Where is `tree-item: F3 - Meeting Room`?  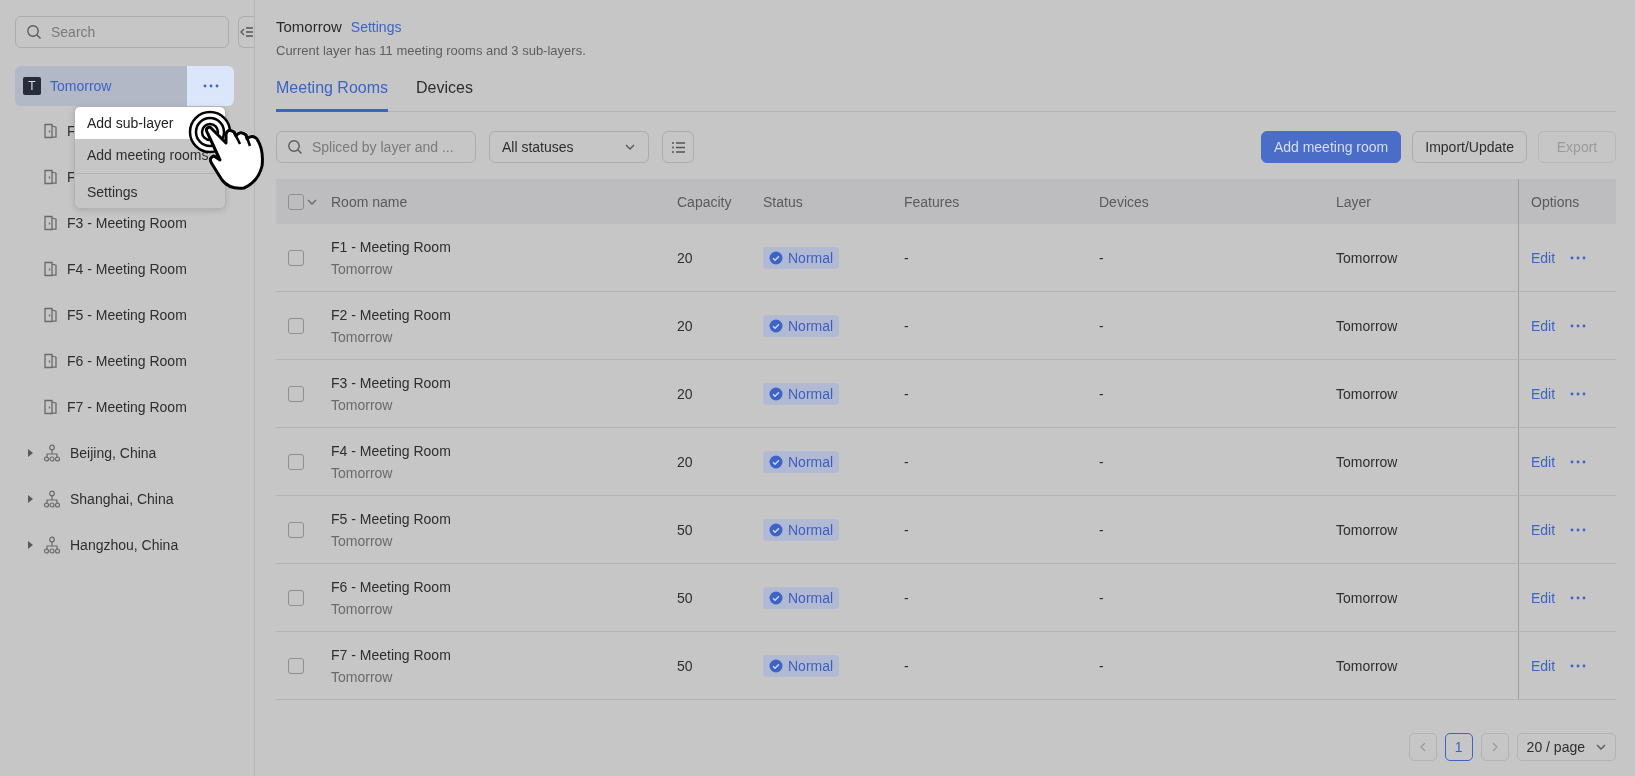
tree-item: F3 - Meeting Room is located at coordinates (127, 223).